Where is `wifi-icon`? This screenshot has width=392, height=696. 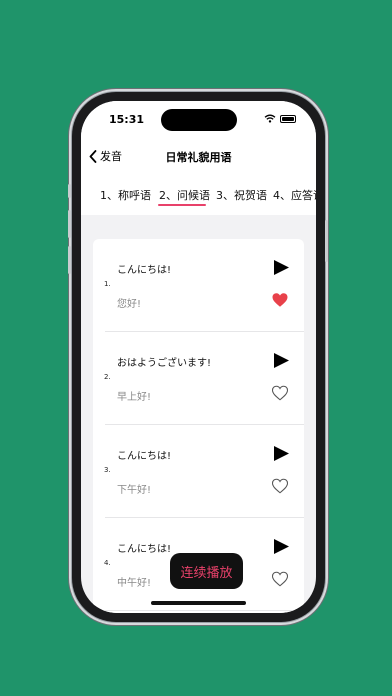
wifi-icon is located at coordinates (270, 118).